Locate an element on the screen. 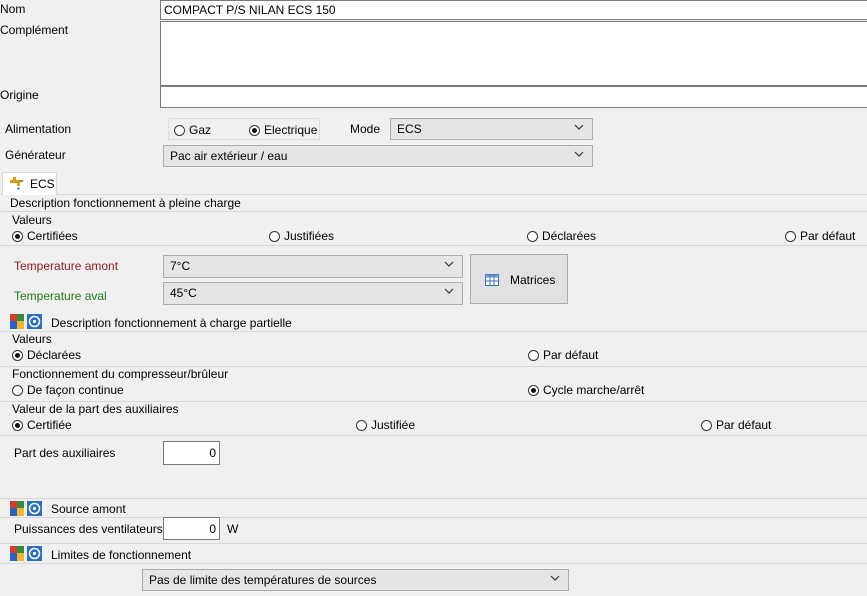  temp-amont-label: Temperature amont is located at coordinates (66, 266).